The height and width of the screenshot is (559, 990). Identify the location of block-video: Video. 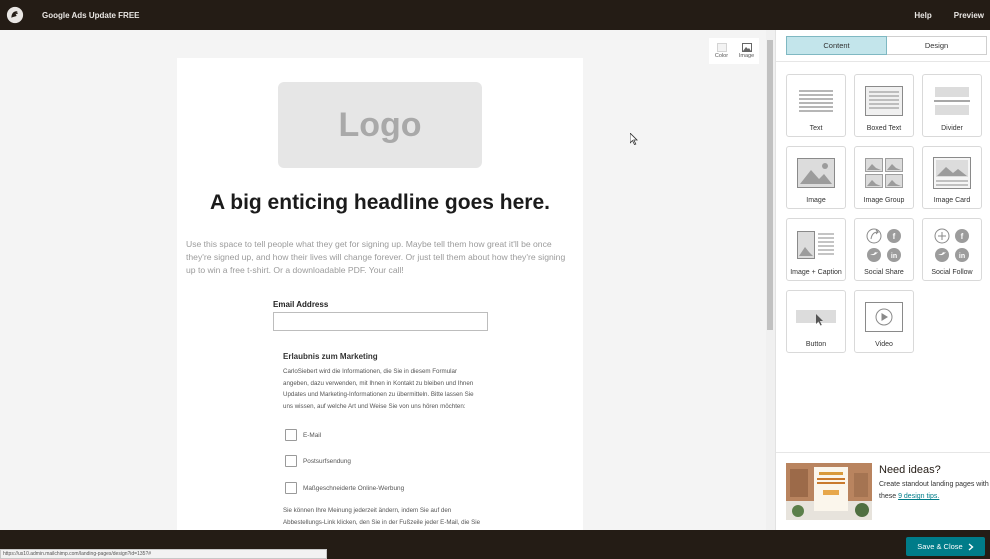
(884, 321).